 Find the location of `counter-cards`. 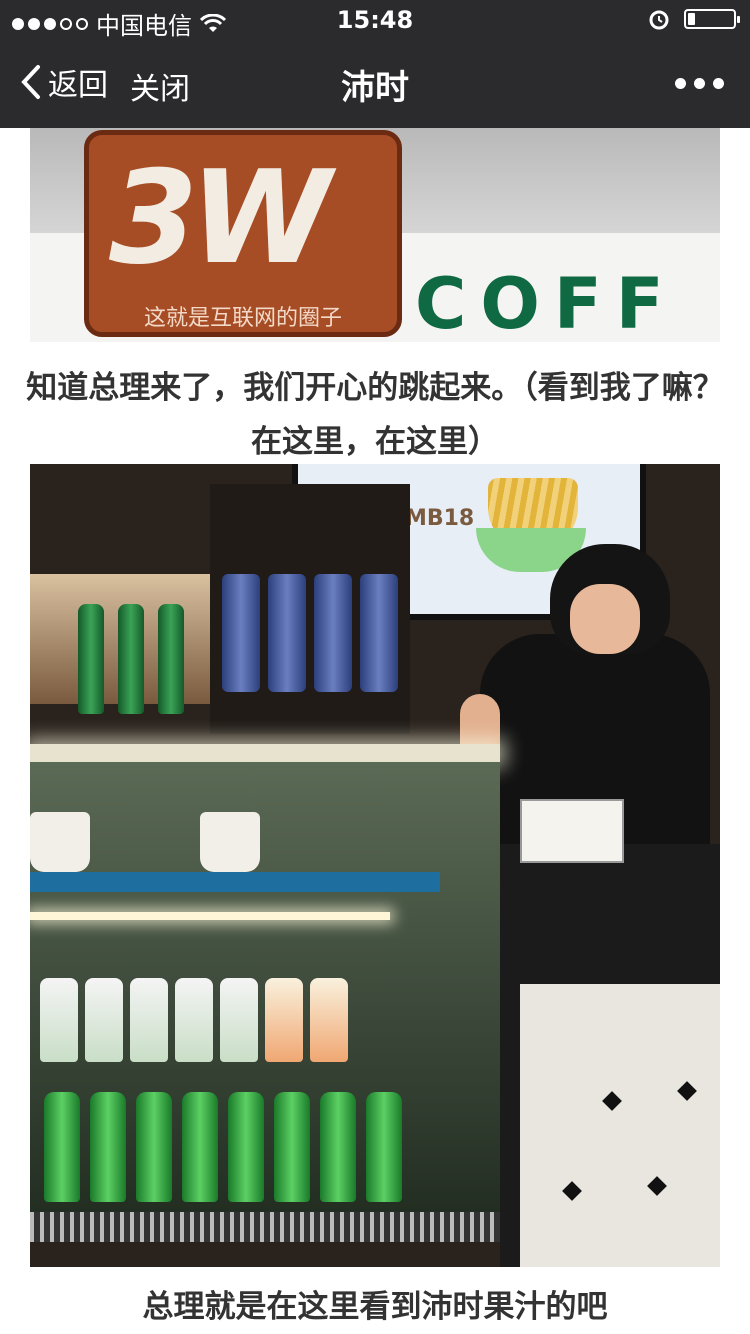

counter-cards is located at coordinates (572, 831).